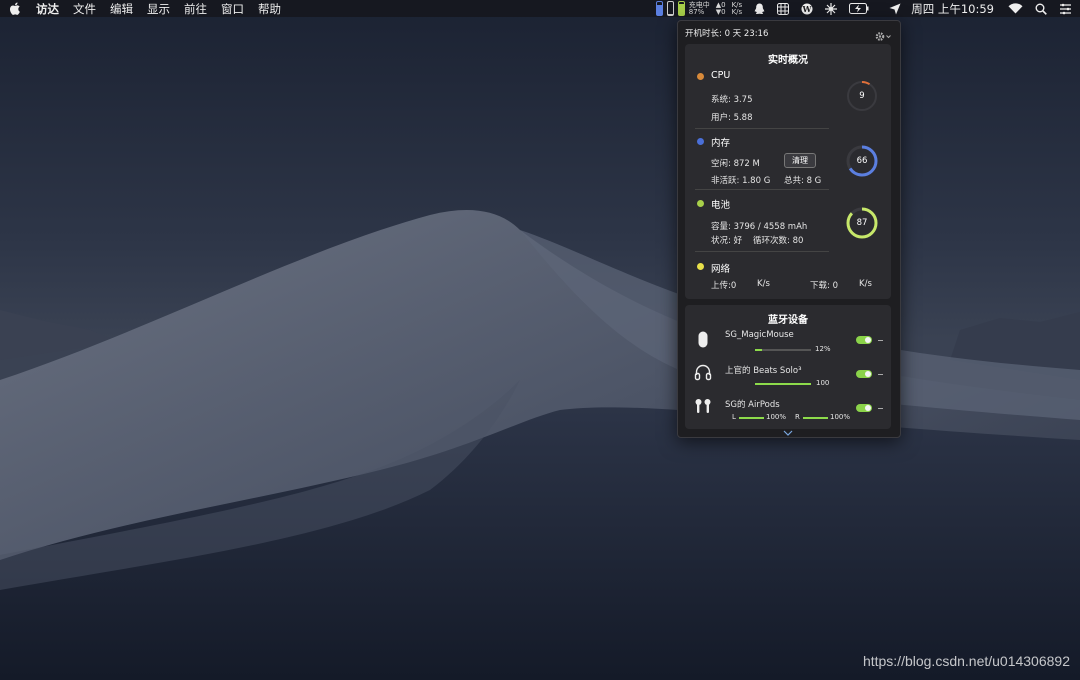 This screenshot has width=1080, height=680. I want to click on bt-device-name: SG_MagicMouse, so click(759, 335).